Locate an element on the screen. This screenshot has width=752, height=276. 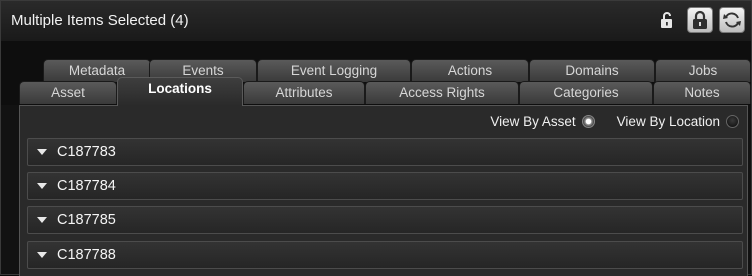
tab-jobs: Jobs is located at coordinates (703, 70).